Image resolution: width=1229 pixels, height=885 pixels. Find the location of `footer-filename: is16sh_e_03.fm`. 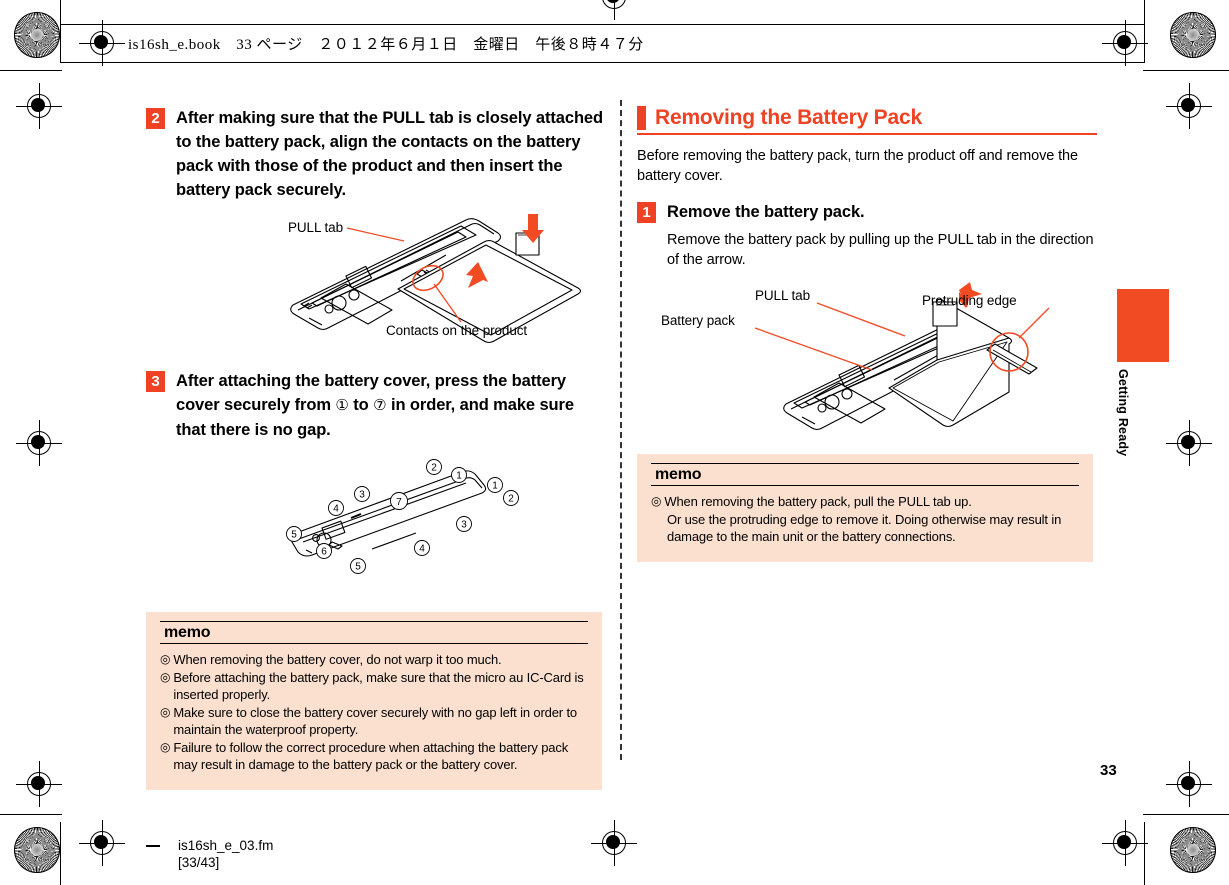

footer-filename: is16sh_e_03.fm is located at coordinates (226, 845).